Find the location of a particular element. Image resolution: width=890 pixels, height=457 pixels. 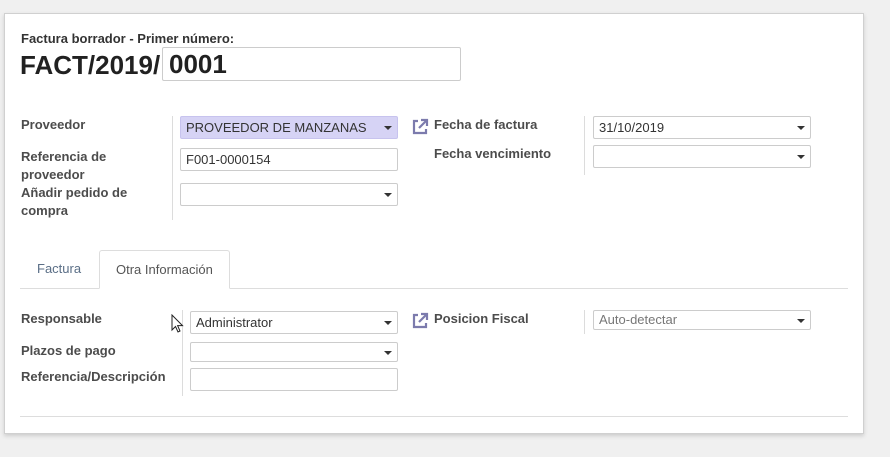

left-group-divider is located at coordinates (172, 168).